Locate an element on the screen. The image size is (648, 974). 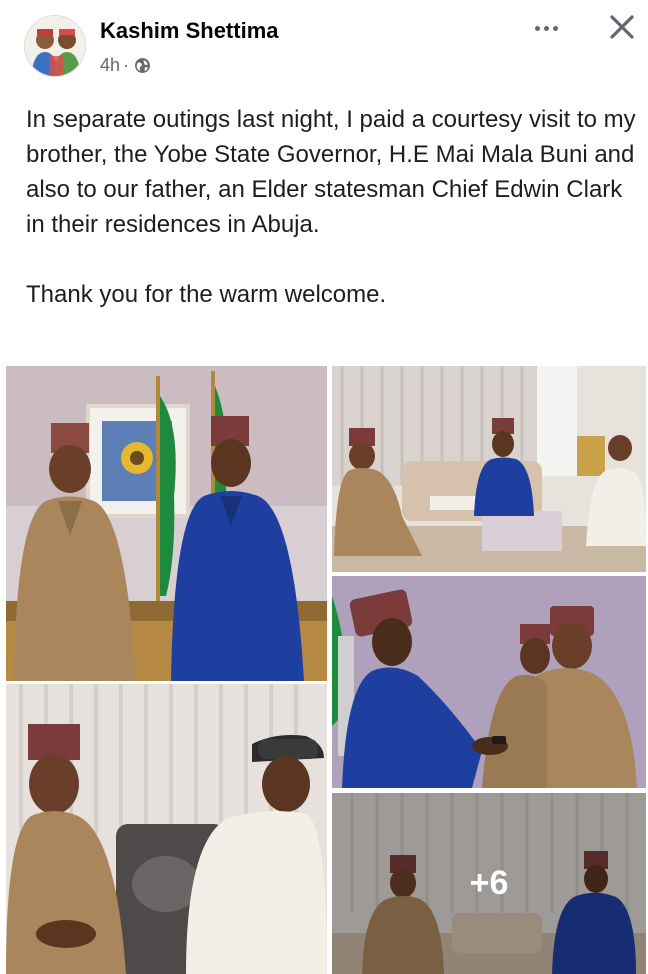
author-name: Kashim Shettima is located at coordinates (189, 31).